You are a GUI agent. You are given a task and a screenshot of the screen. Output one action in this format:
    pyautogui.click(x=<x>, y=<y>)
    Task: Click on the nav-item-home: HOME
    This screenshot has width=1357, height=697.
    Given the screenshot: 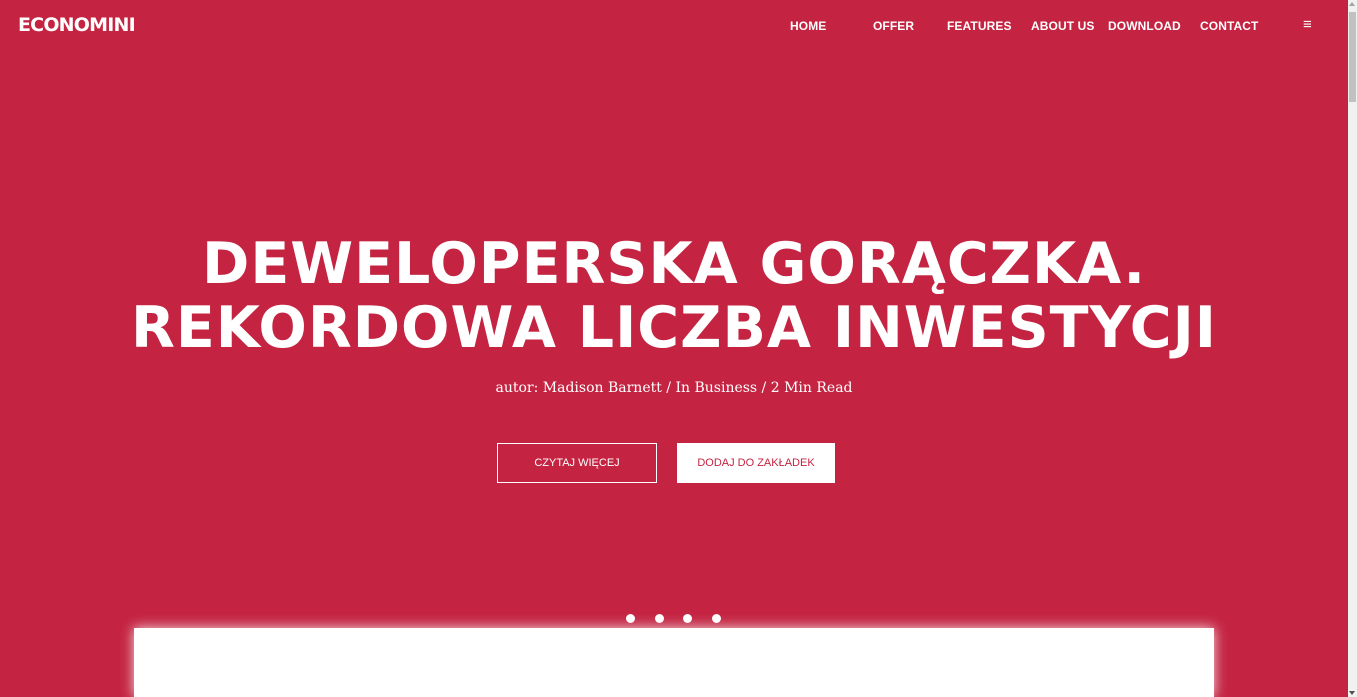 What is the action you would take?
    pyautogui.click(x=808, y=26)
    